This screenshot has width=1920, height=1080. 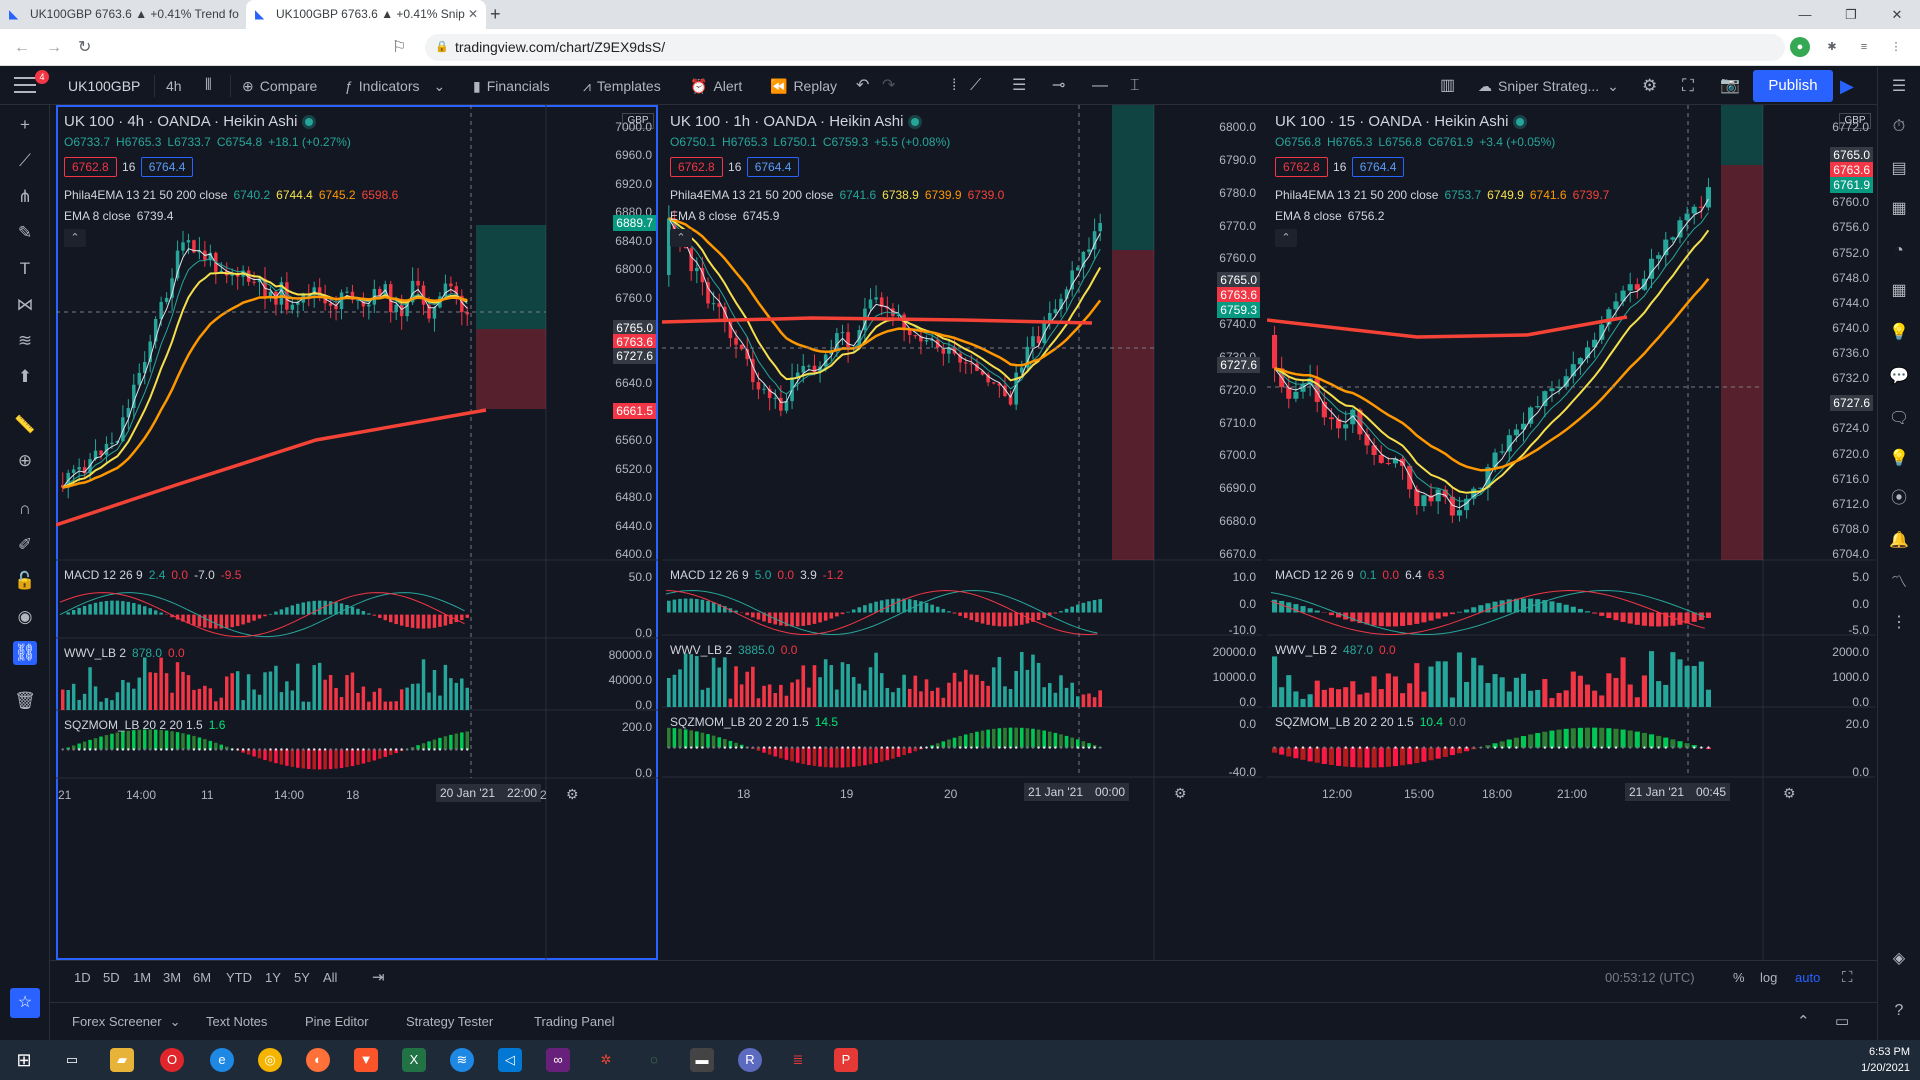 What do you see at coordinates (1899, 209) in the screenshot?
I see `news-icon: ▦` at bounding box center [1899, 209].